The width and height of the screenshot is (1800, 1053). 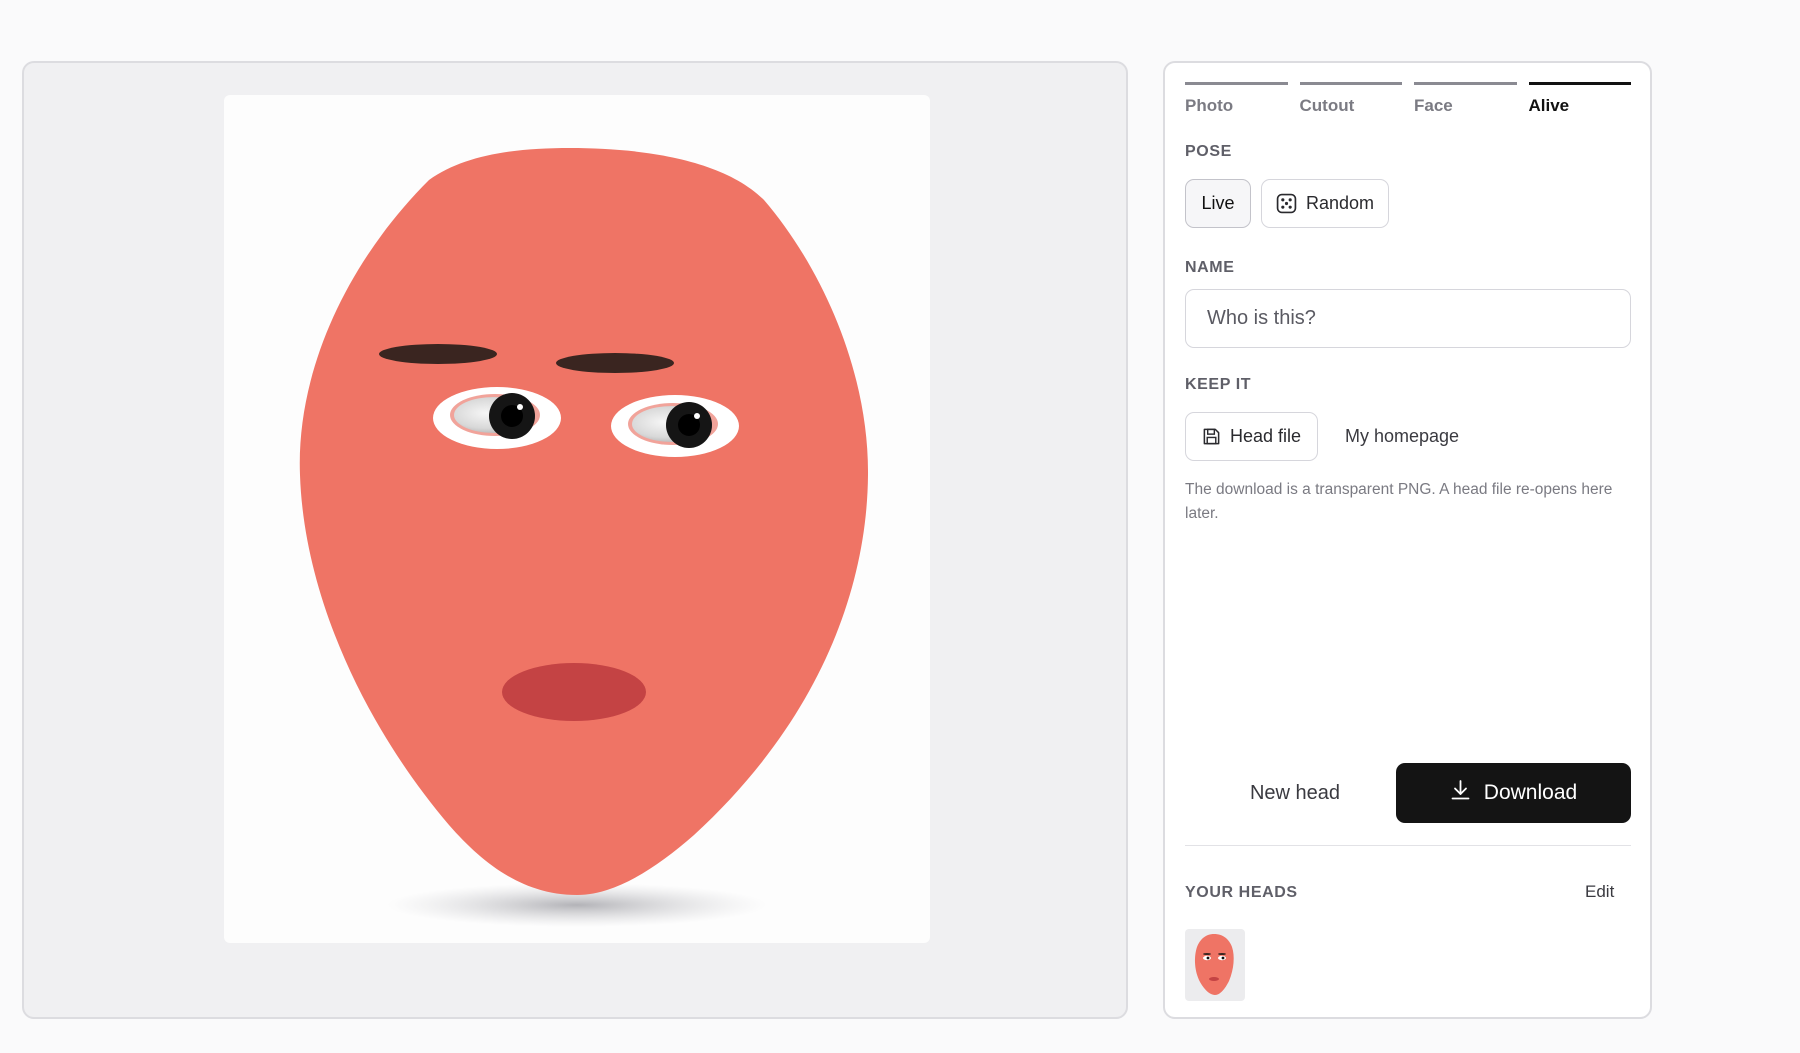 I want to click on pose-live-button: Live, so click(x=1218, y=203).